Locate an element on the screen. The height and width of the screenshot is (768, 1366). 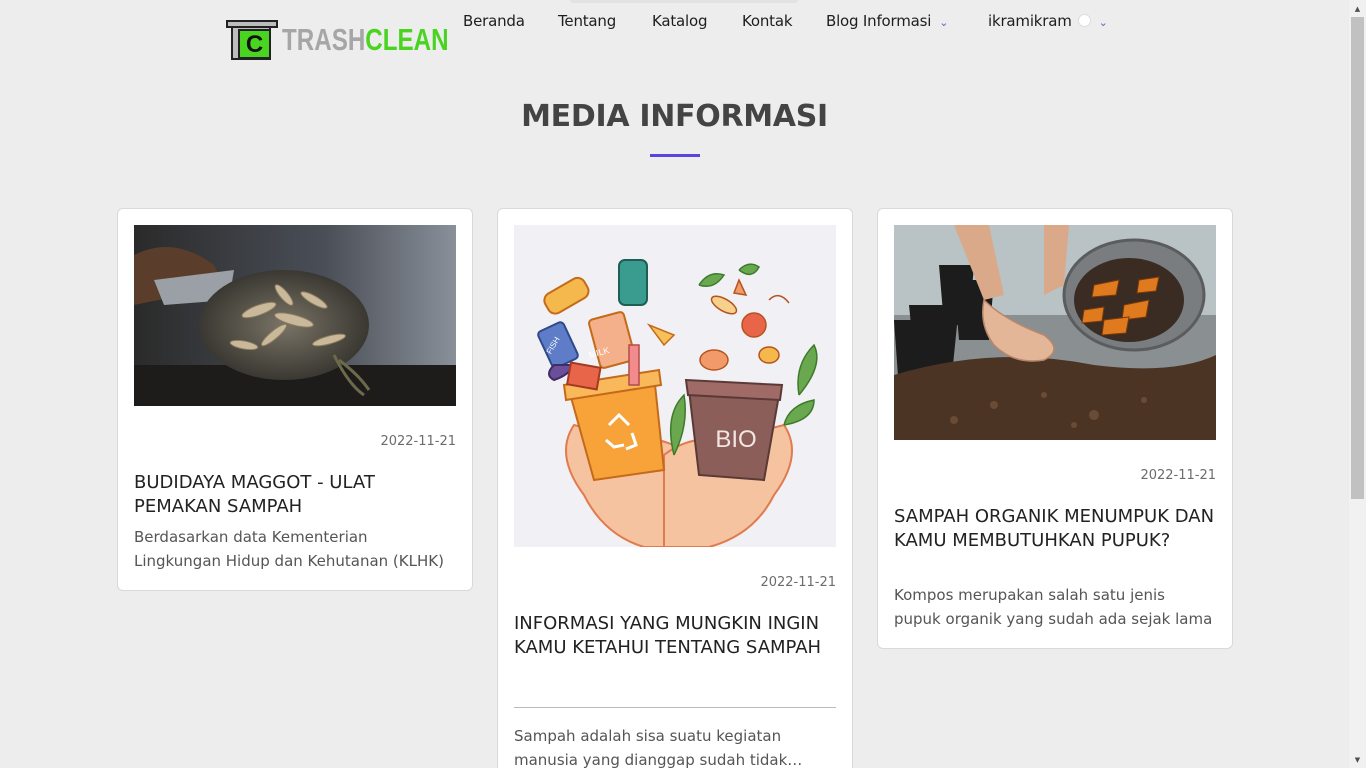
top-edge-shadow is located at coordinates (684, 1).